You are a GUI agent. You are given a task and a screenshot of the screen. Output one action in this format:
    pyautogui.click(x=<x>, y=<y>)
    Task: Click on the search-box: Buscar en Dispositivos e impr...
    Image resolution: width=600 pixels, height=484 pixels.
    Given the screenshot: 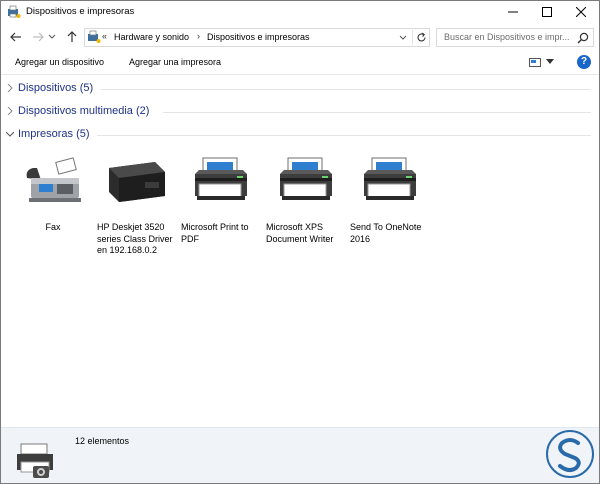 What is the action you would take?
    pyautogui.click(x=515, y=37)
    